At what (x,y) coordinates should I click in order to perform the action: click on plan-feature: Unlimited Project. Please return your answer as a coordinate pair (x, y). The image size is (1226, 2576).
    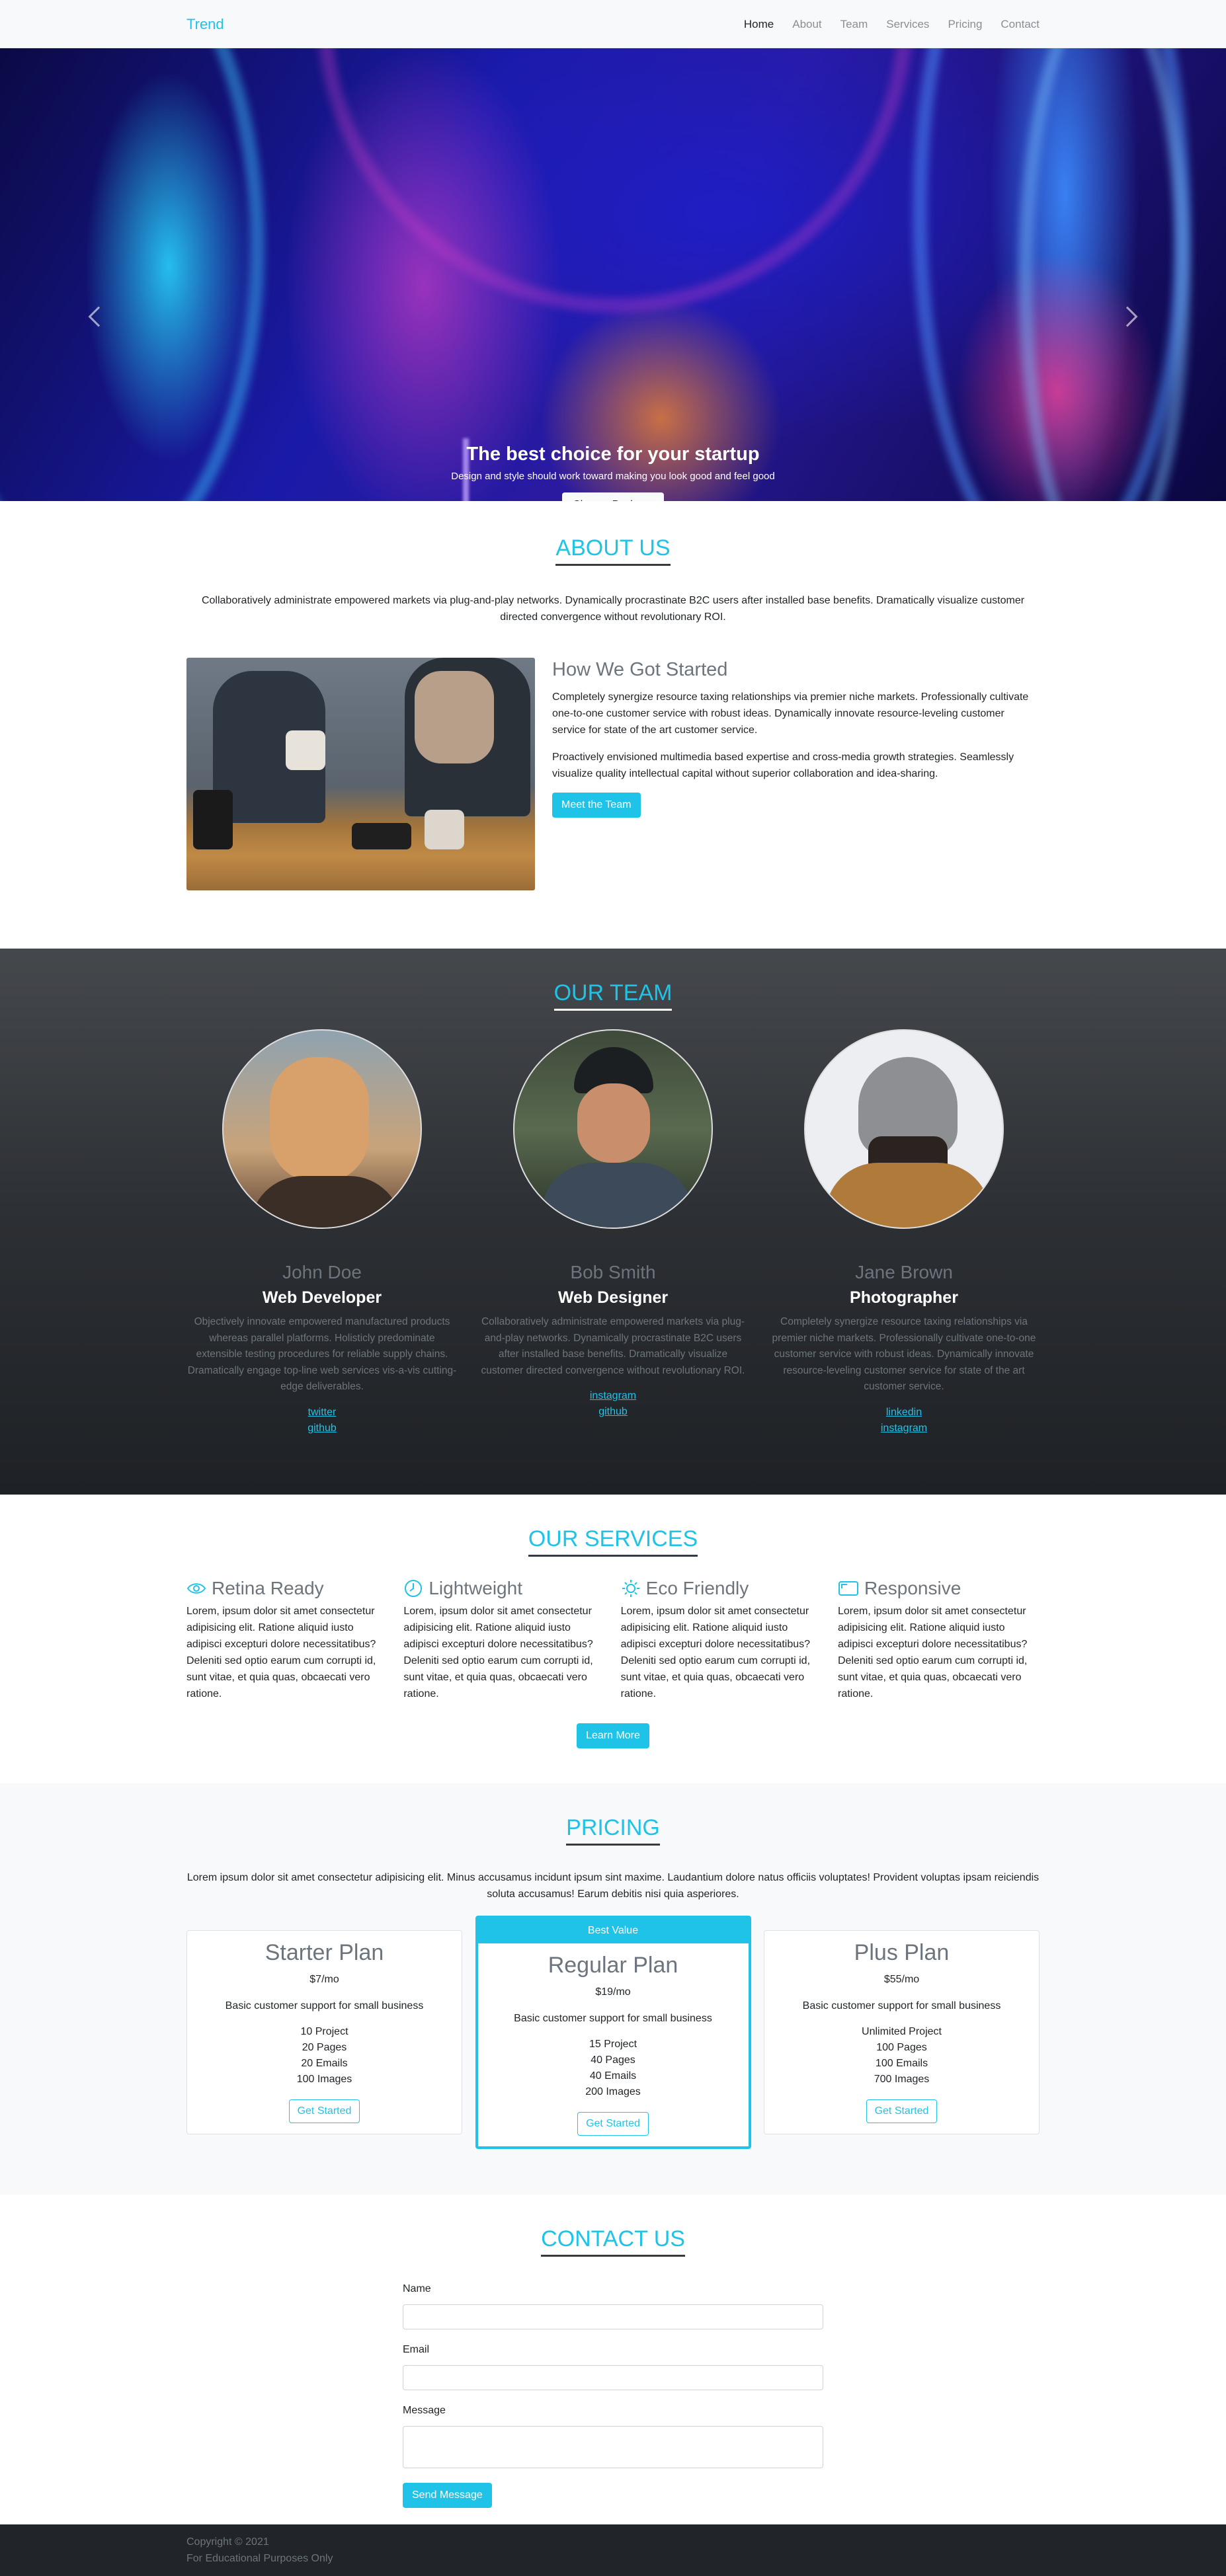
    Looking at the image, I should click on (902, 2031).